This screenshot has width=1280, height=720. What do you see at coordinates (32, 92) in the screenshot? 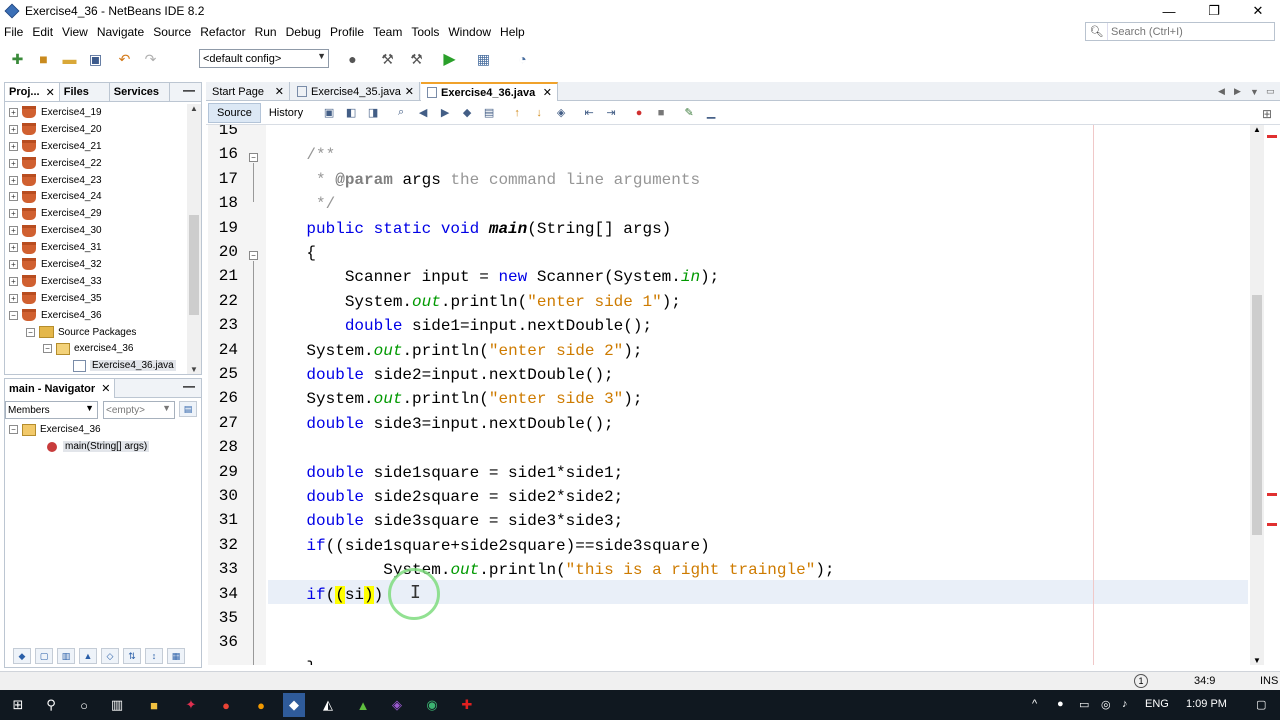
I see `tab-projects: Proj... ✕` at bounding box center [32, 92].